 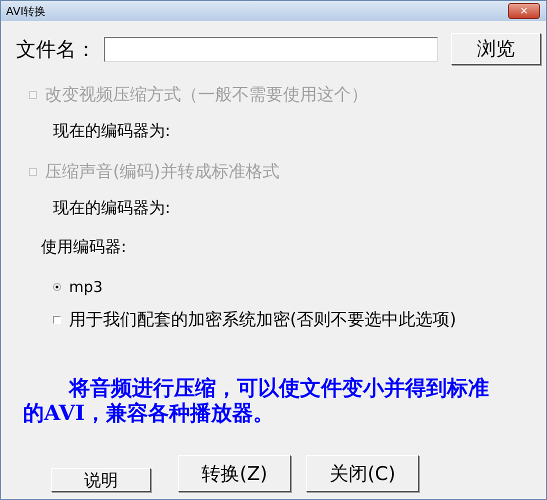 What do you see at coordinates (26, 11) in the screenshot?
I see `window-title: AVI转换` at bounding box center [26, 11].